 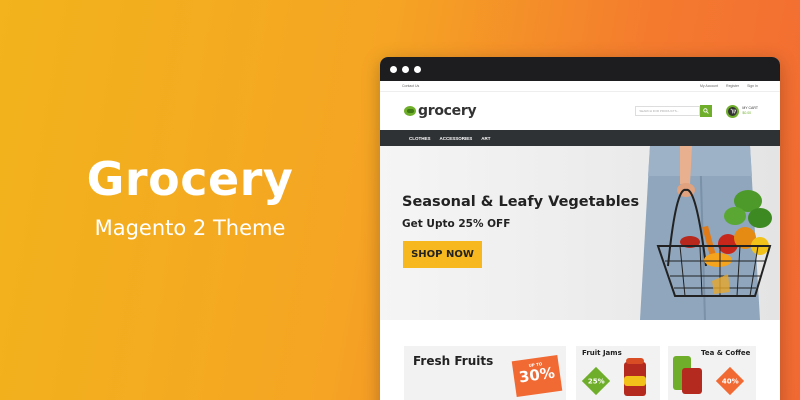 I want to click on search-button, so click(x=706, y=111).